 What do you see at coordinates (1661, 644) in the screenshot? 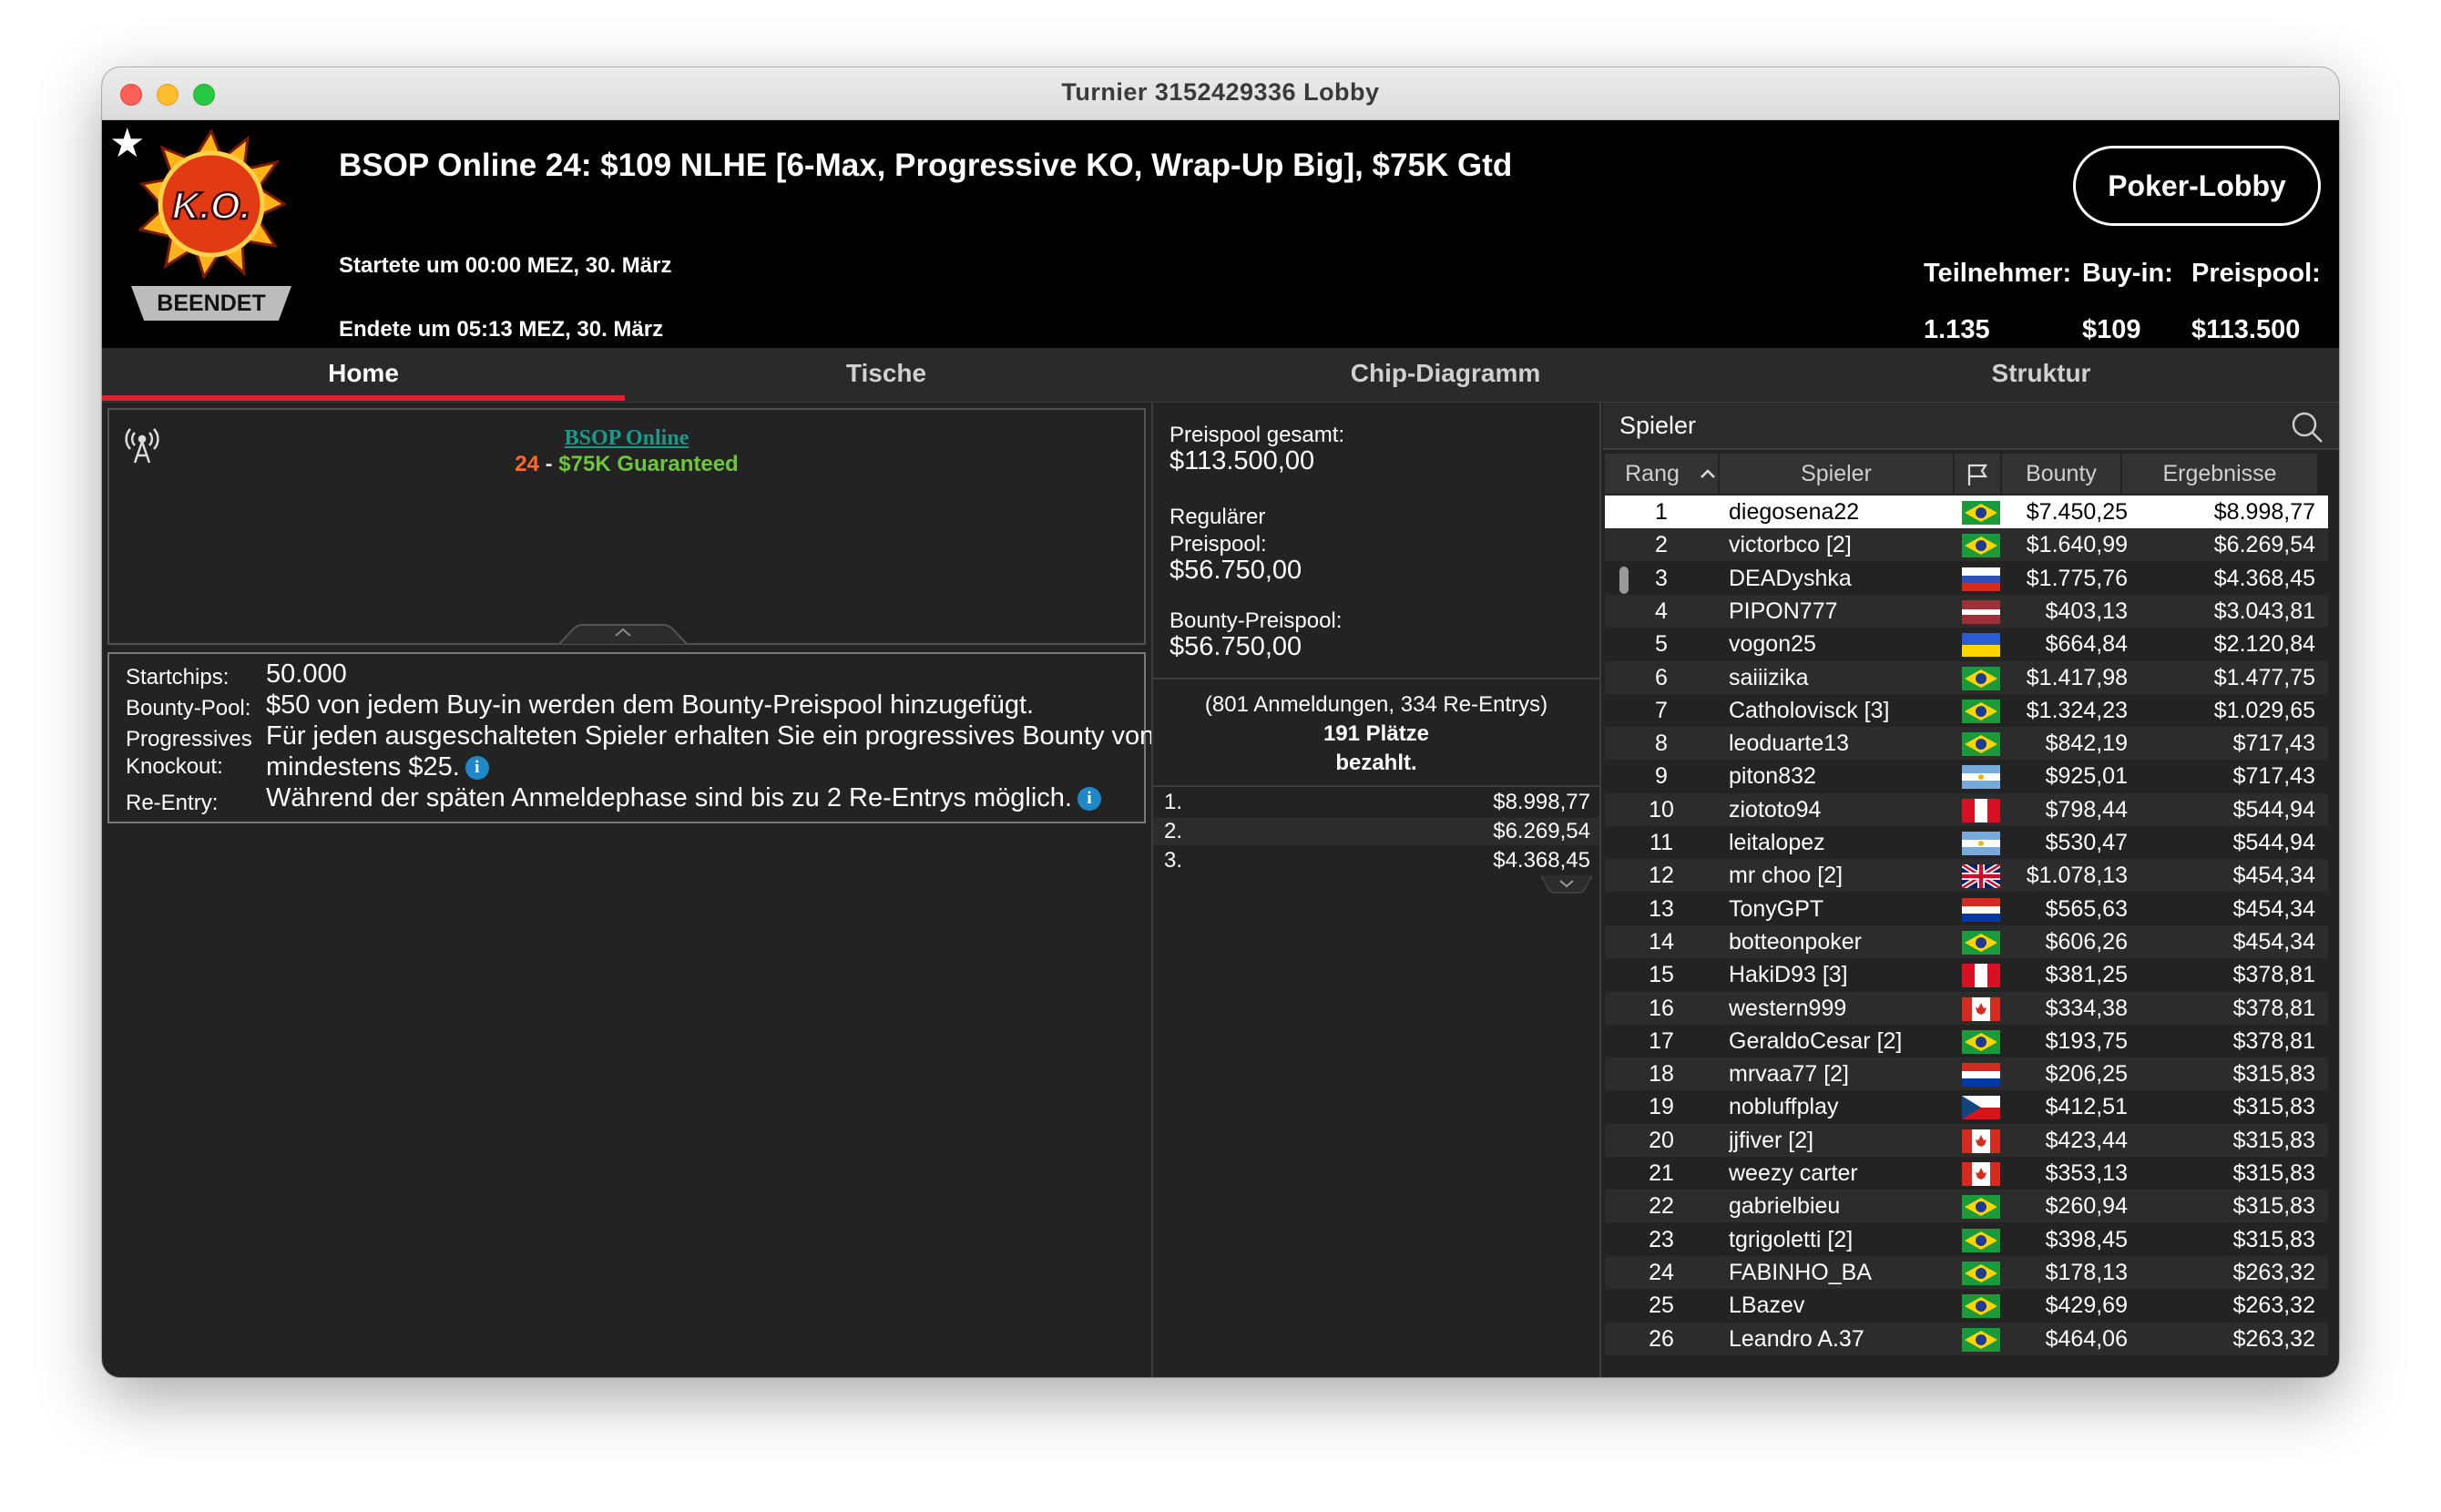
I see `rank-cell: 5` at bounding box center [1661, 644].